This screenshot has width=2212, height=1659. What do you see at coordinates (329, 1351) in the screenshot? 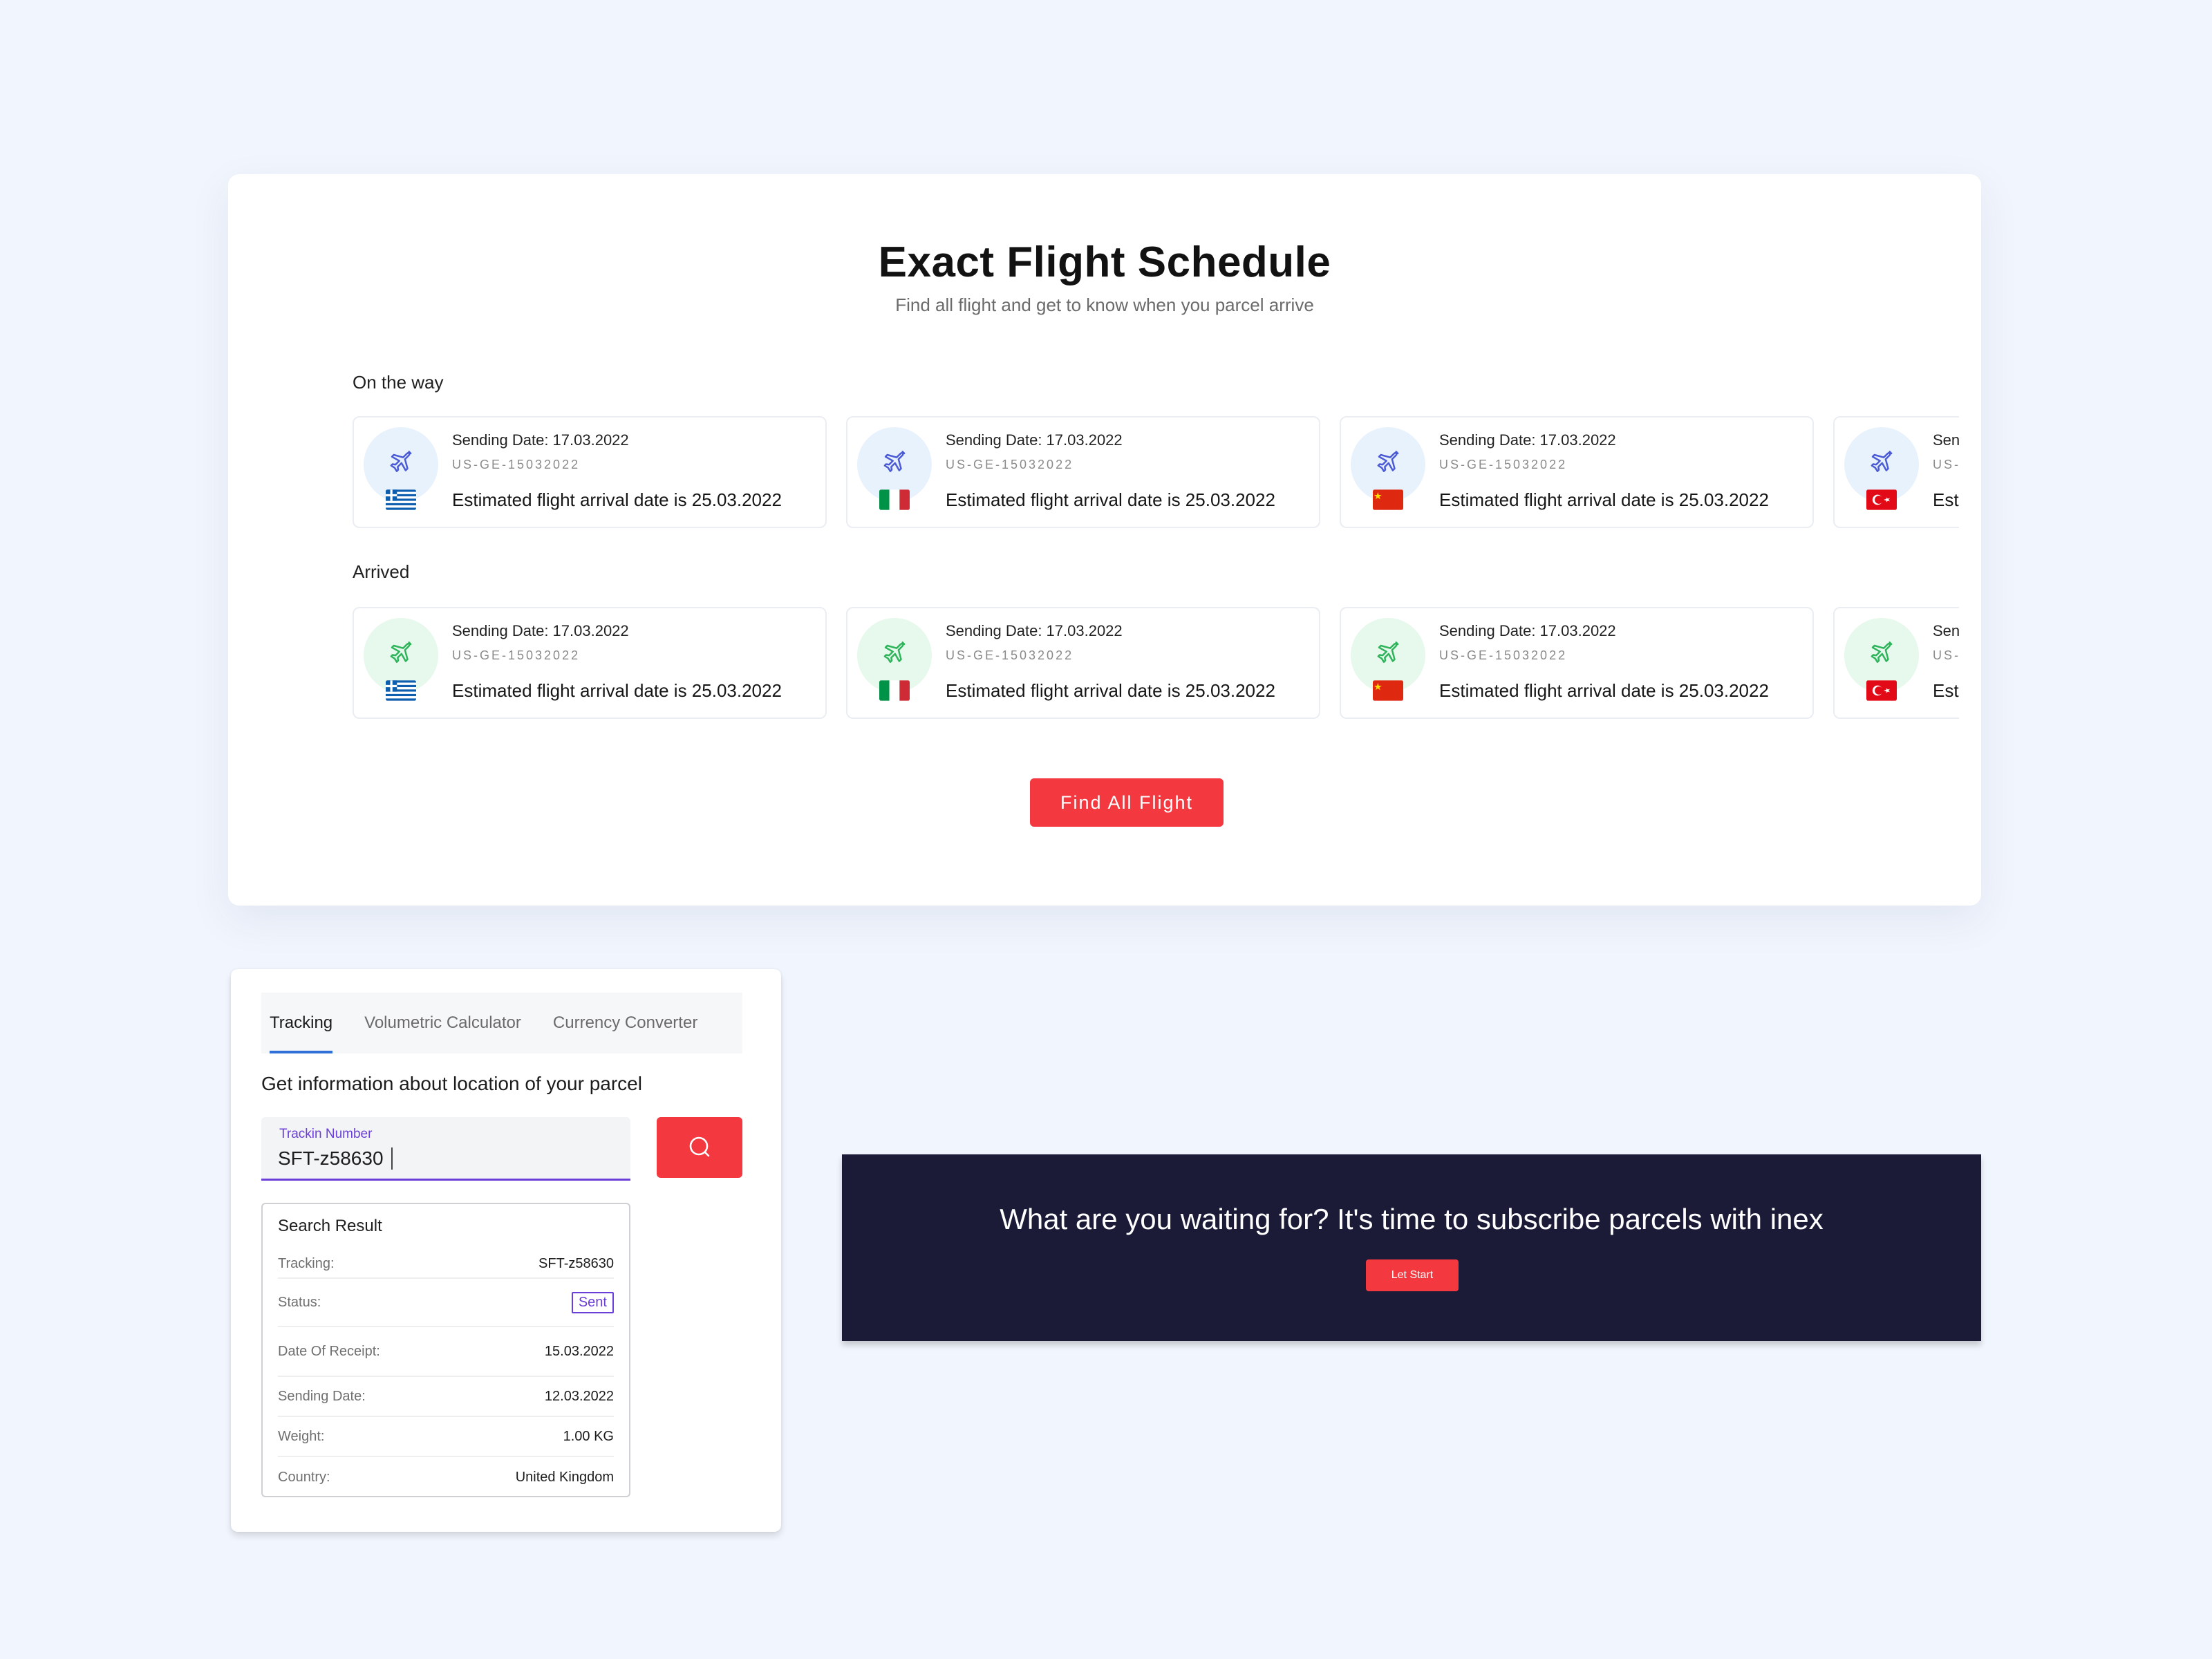
I see `result-label: Date Of Receipt:` at bounding box center [329, 1351].